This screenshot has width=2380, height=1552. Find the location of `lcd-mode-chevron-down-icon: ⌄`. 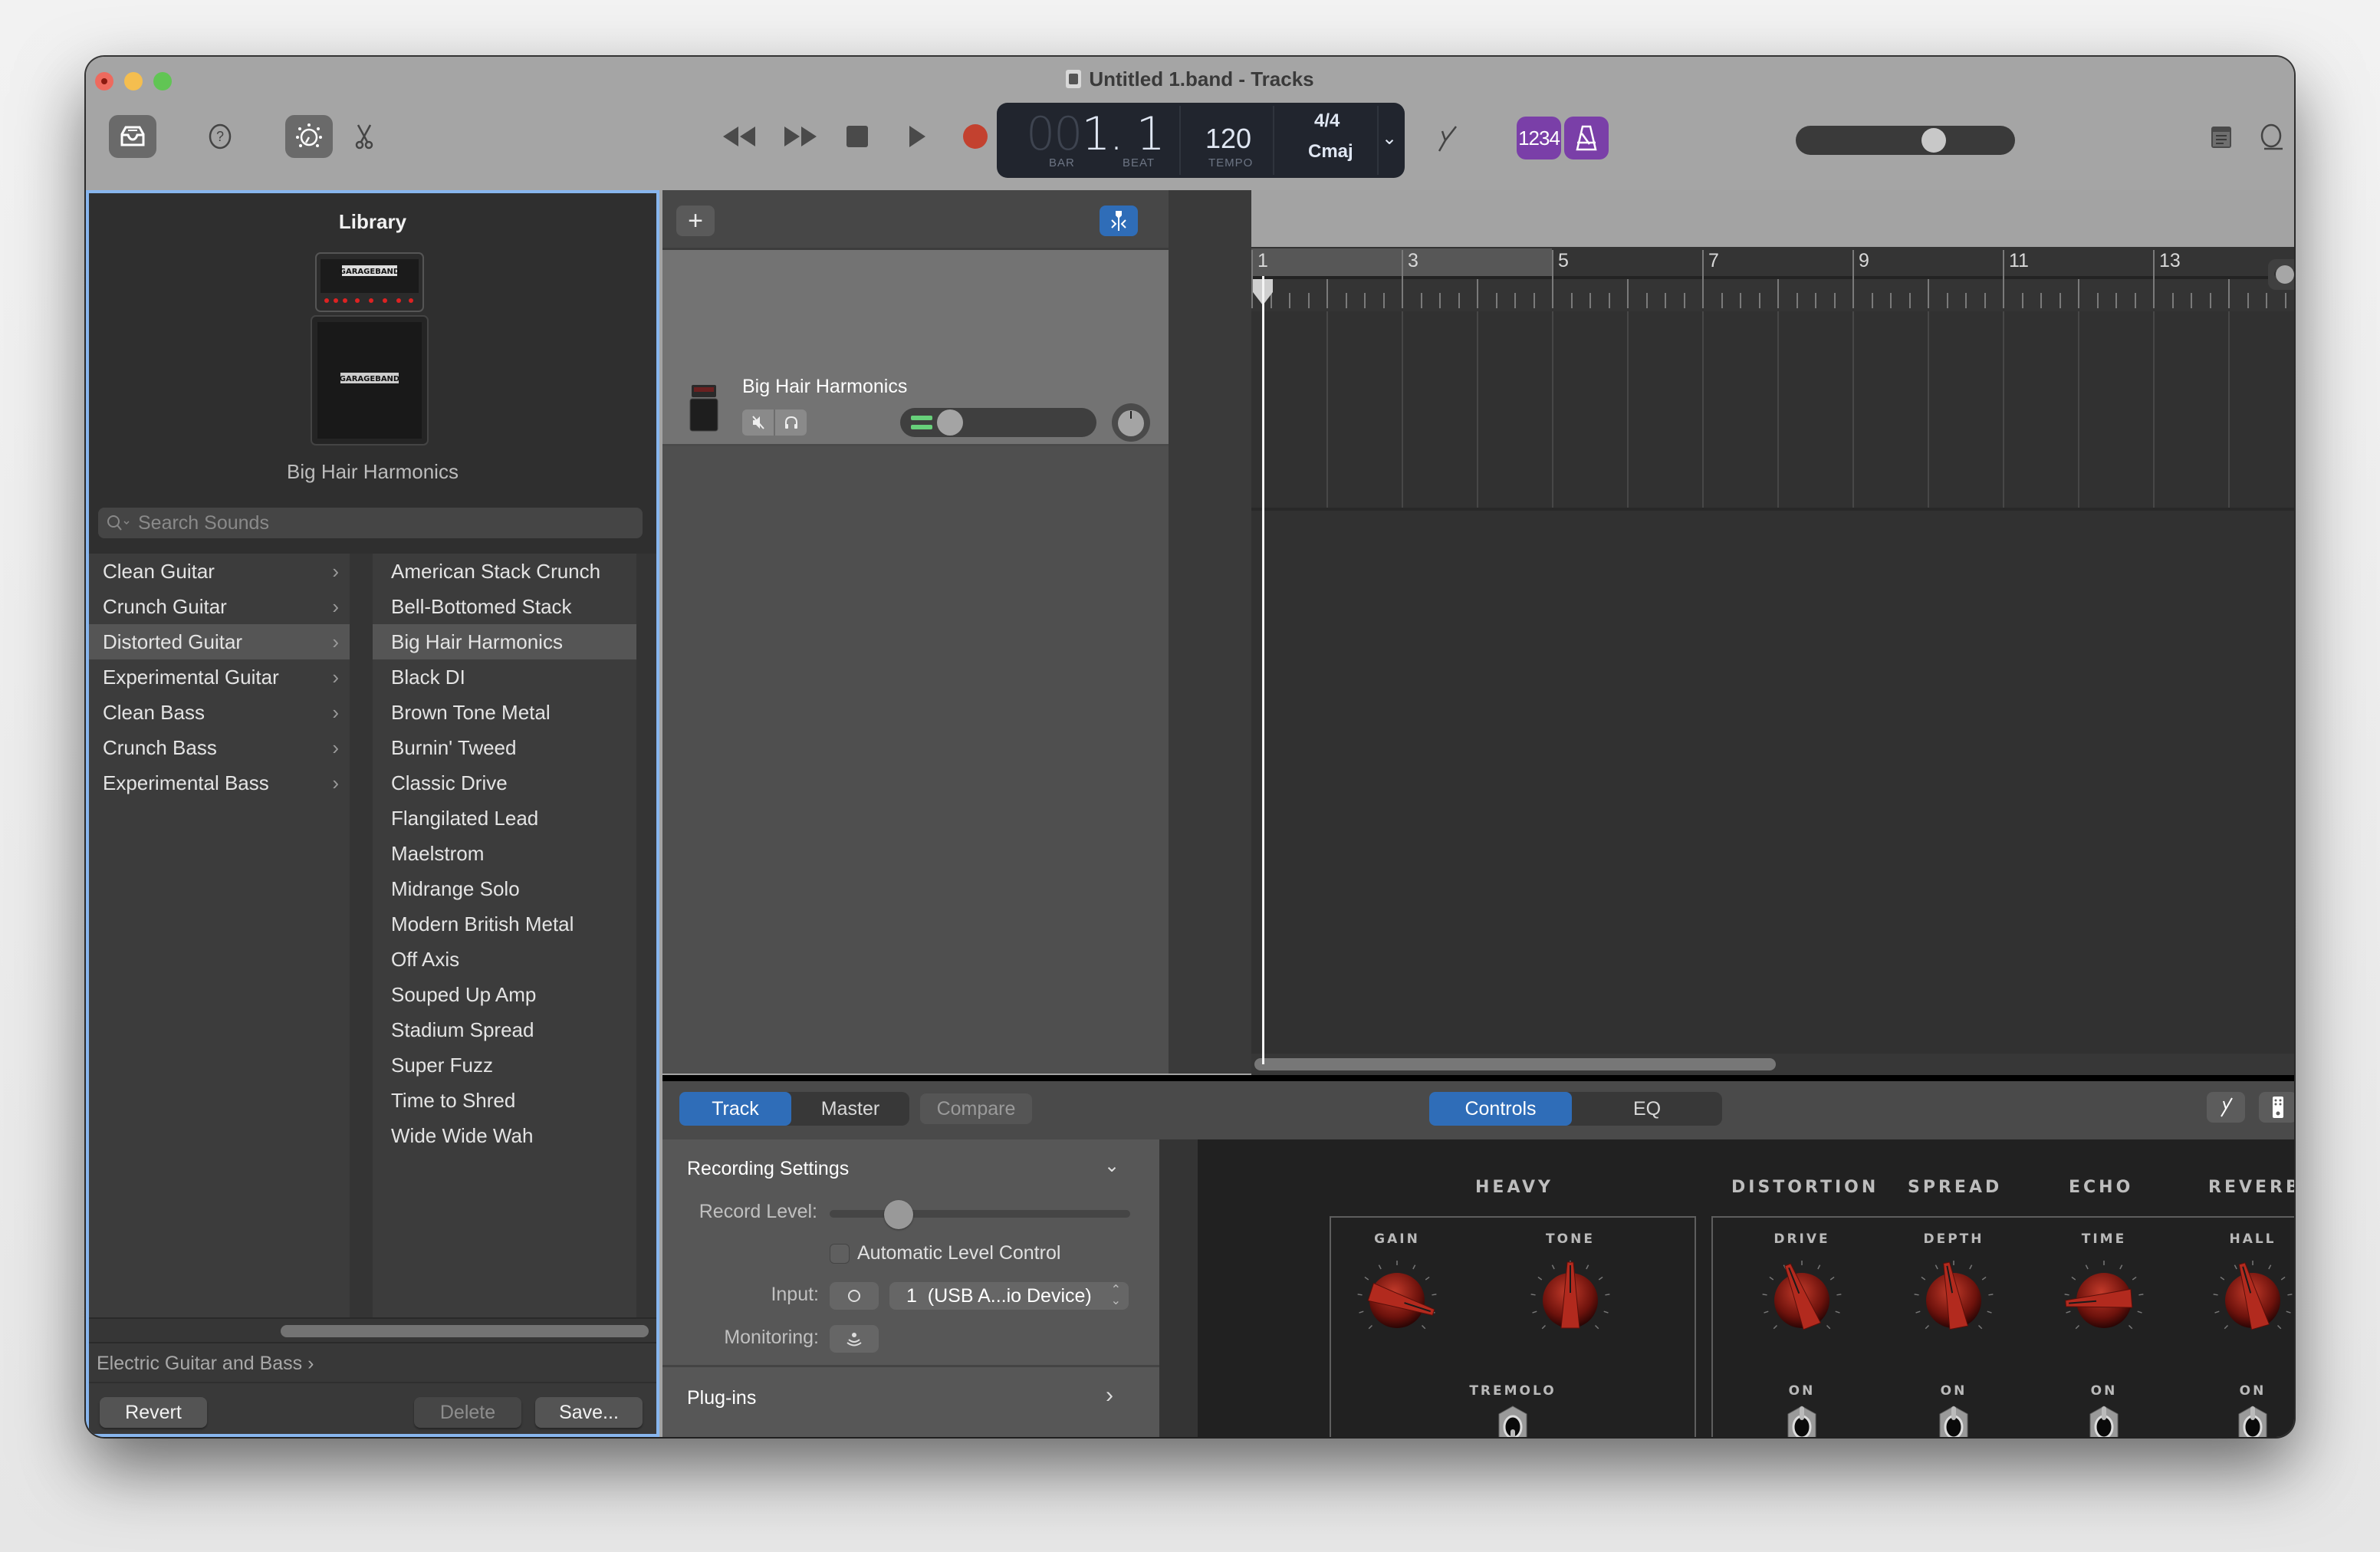

lcd-mode-chevron-down-icon: ⌄ is located at coordinates (1390, 138).